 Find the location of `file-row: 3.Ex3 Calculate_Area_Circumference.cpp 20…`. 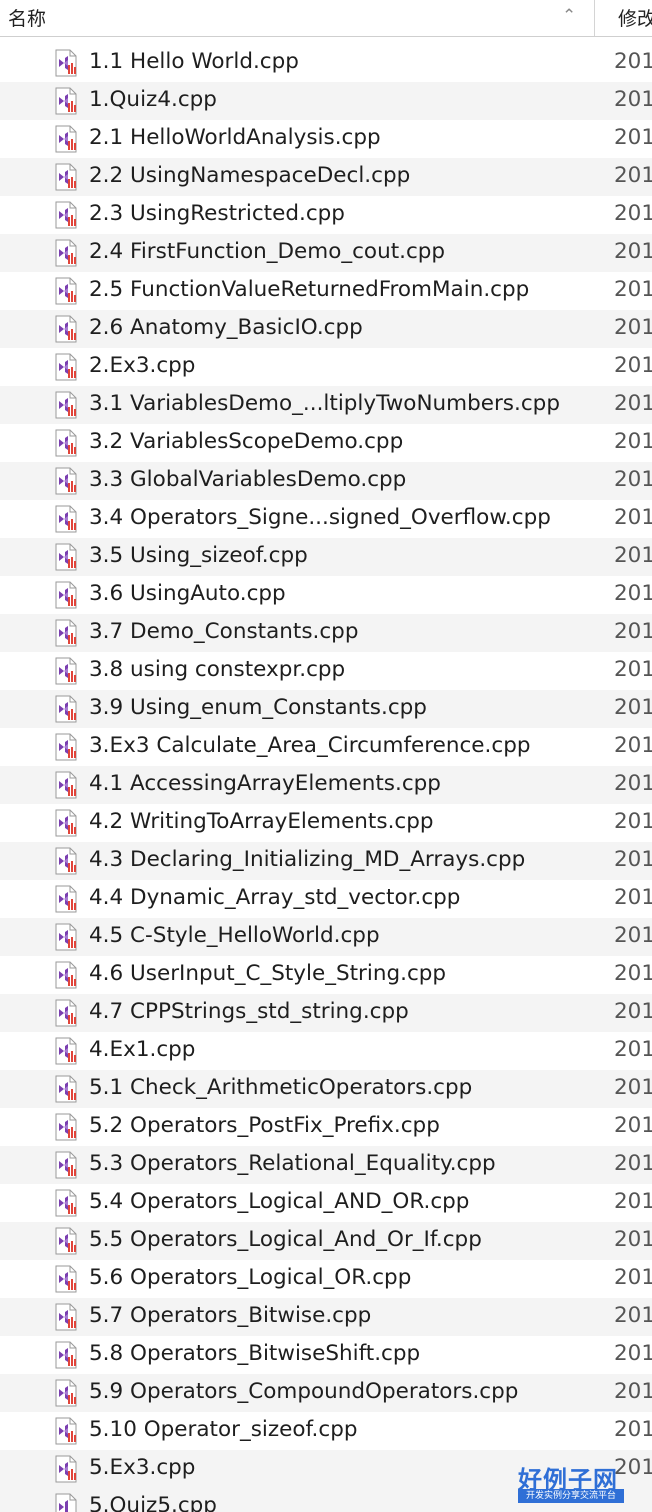

file-row: 3.Ex3 Calculate_Area_Circumference.cpp 20… is located at coordinates (326, 747).